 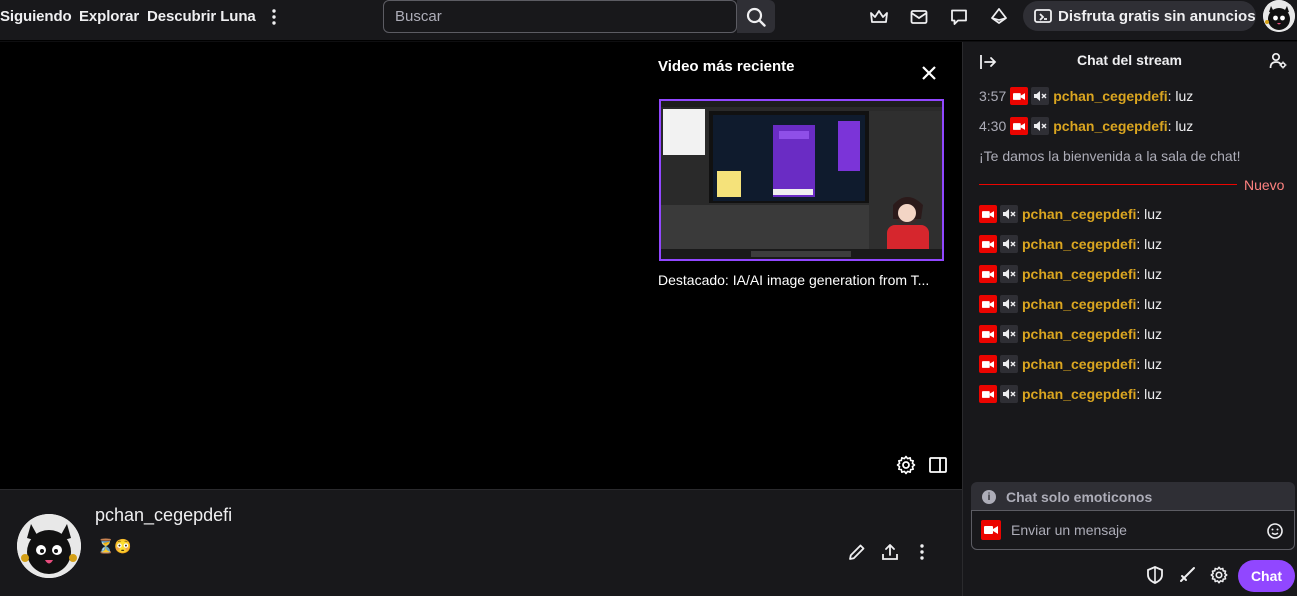 What do you see at coordinates (1157, 16) in the screenshot?
I see `promo-label: Disfruta gratis sin anuncios` at bounding box center [1157, 16].